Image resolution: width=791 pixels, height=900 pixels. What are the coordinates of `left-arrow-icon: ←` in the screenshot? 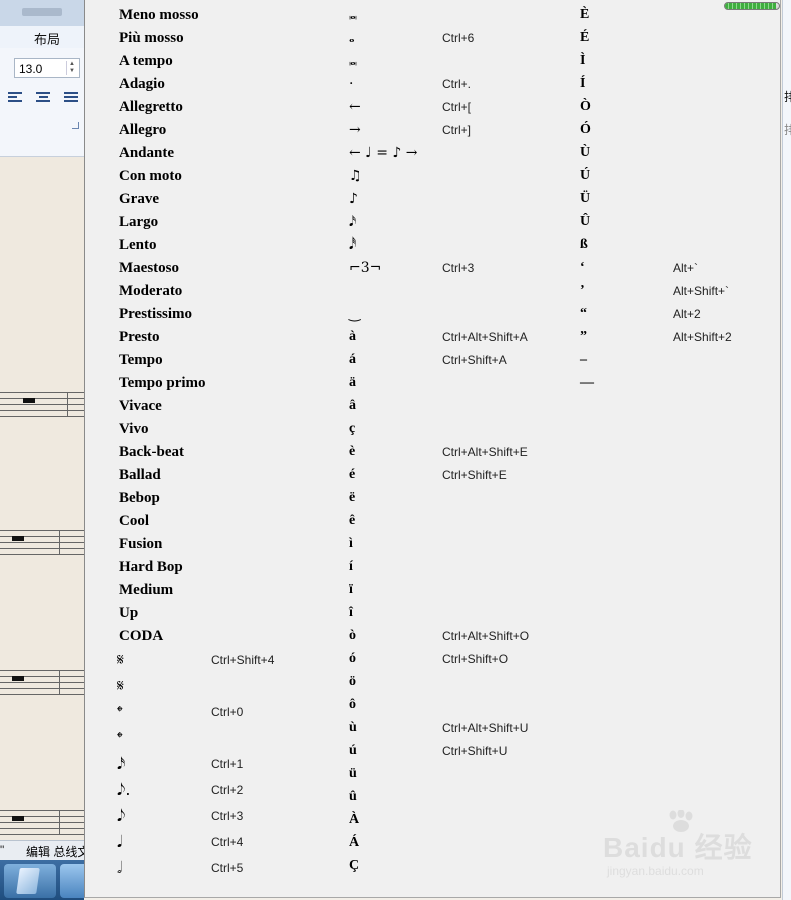 It's located at (355, 107).